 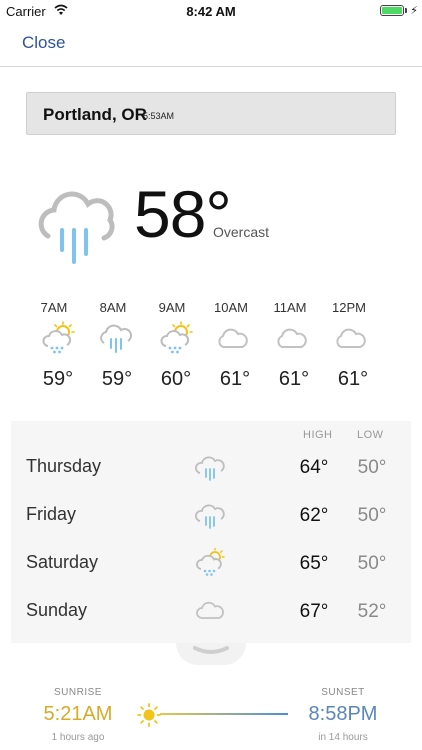 I want to click on sunset-time: 8:58PM, so click(x=343, y=714).